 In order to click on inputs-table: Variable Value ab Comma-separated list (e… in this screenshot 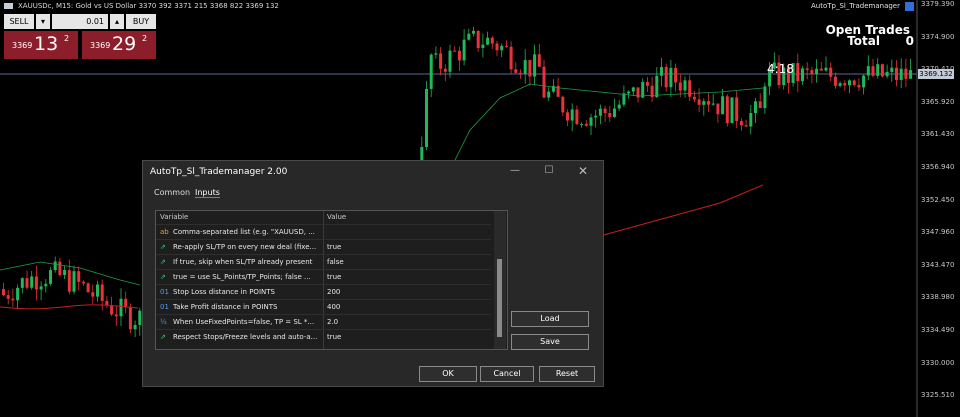, I will do `click(331, 280)`.